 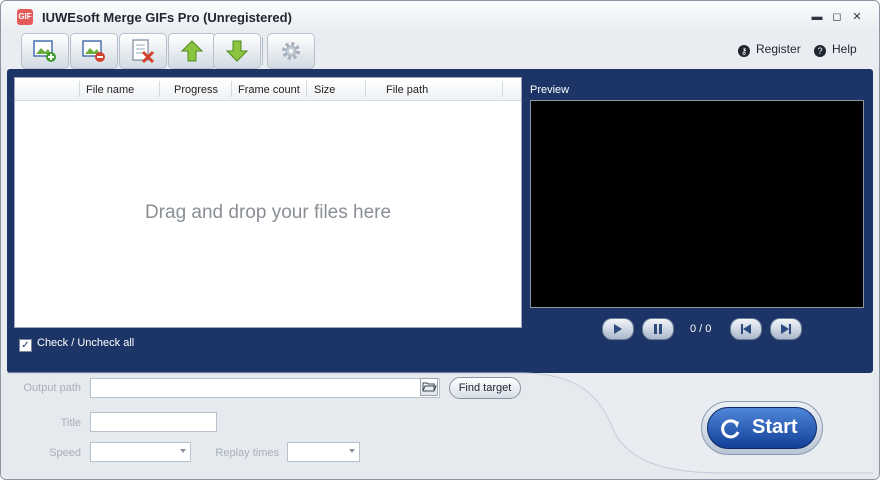 What do you see at coordinates (730, 429) in the screenshot?
I see `refresh-icon` at bounding box center [730, 429].